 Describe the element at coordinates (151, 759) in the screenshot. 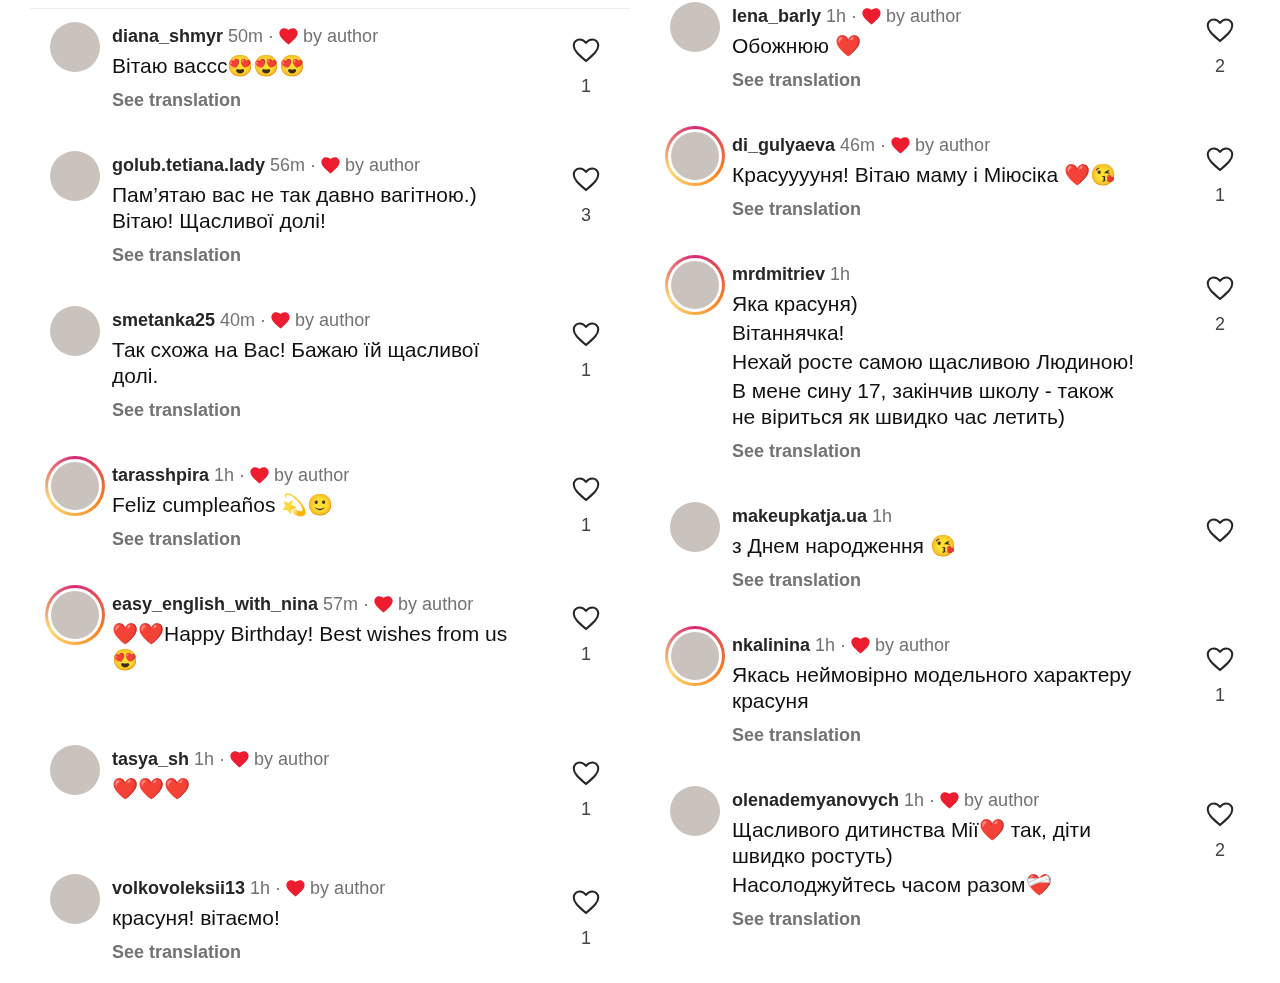

I see `username: tasya_sh` at that location.